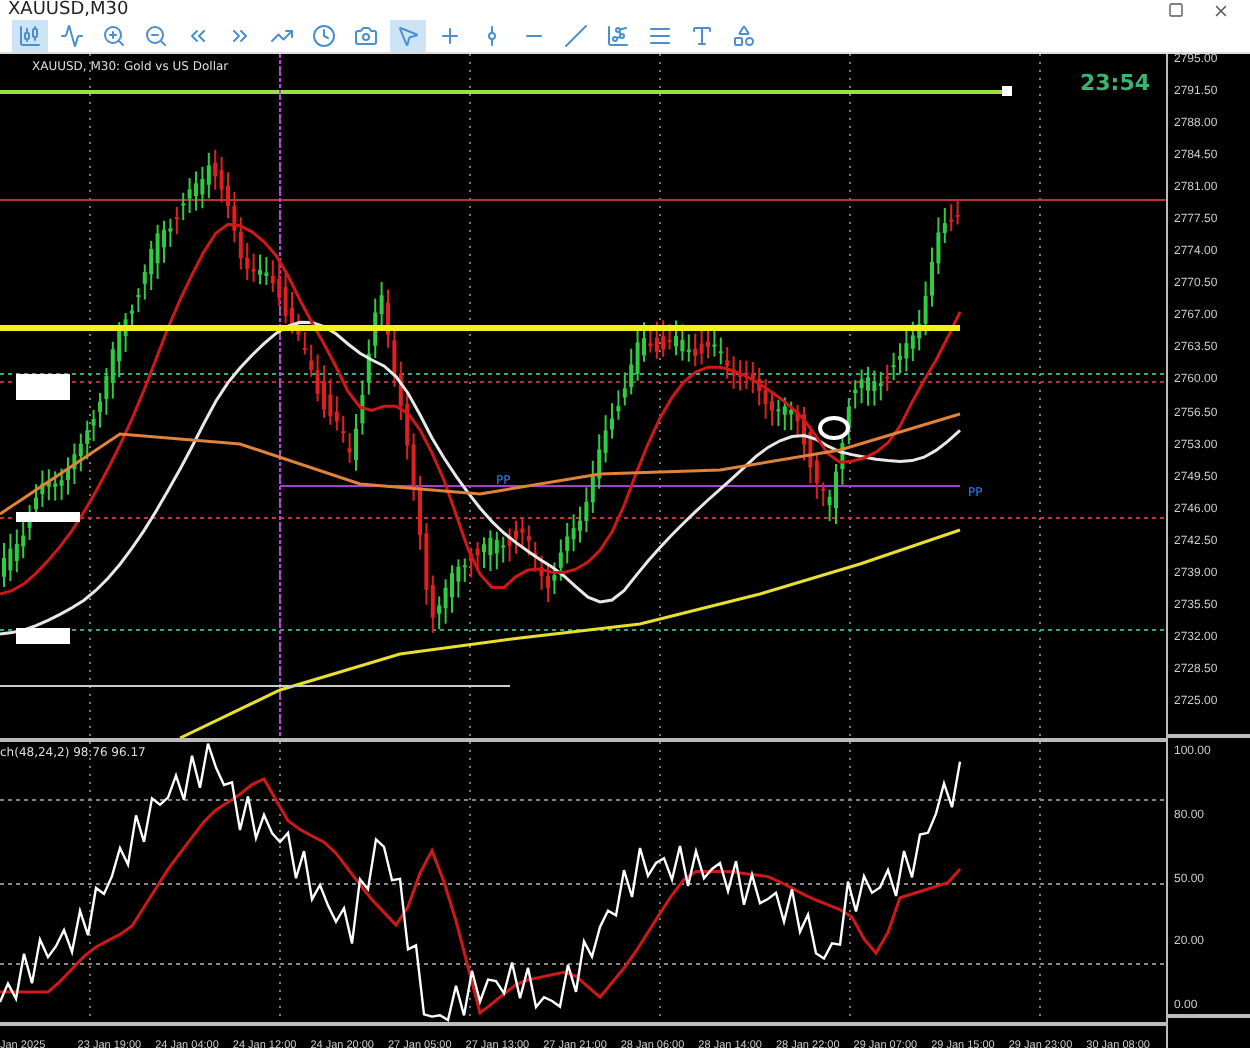  What do you see at coordinates (324, 36) in the screenshot?
I see `clock-icon` at bounding box center [324, 36].